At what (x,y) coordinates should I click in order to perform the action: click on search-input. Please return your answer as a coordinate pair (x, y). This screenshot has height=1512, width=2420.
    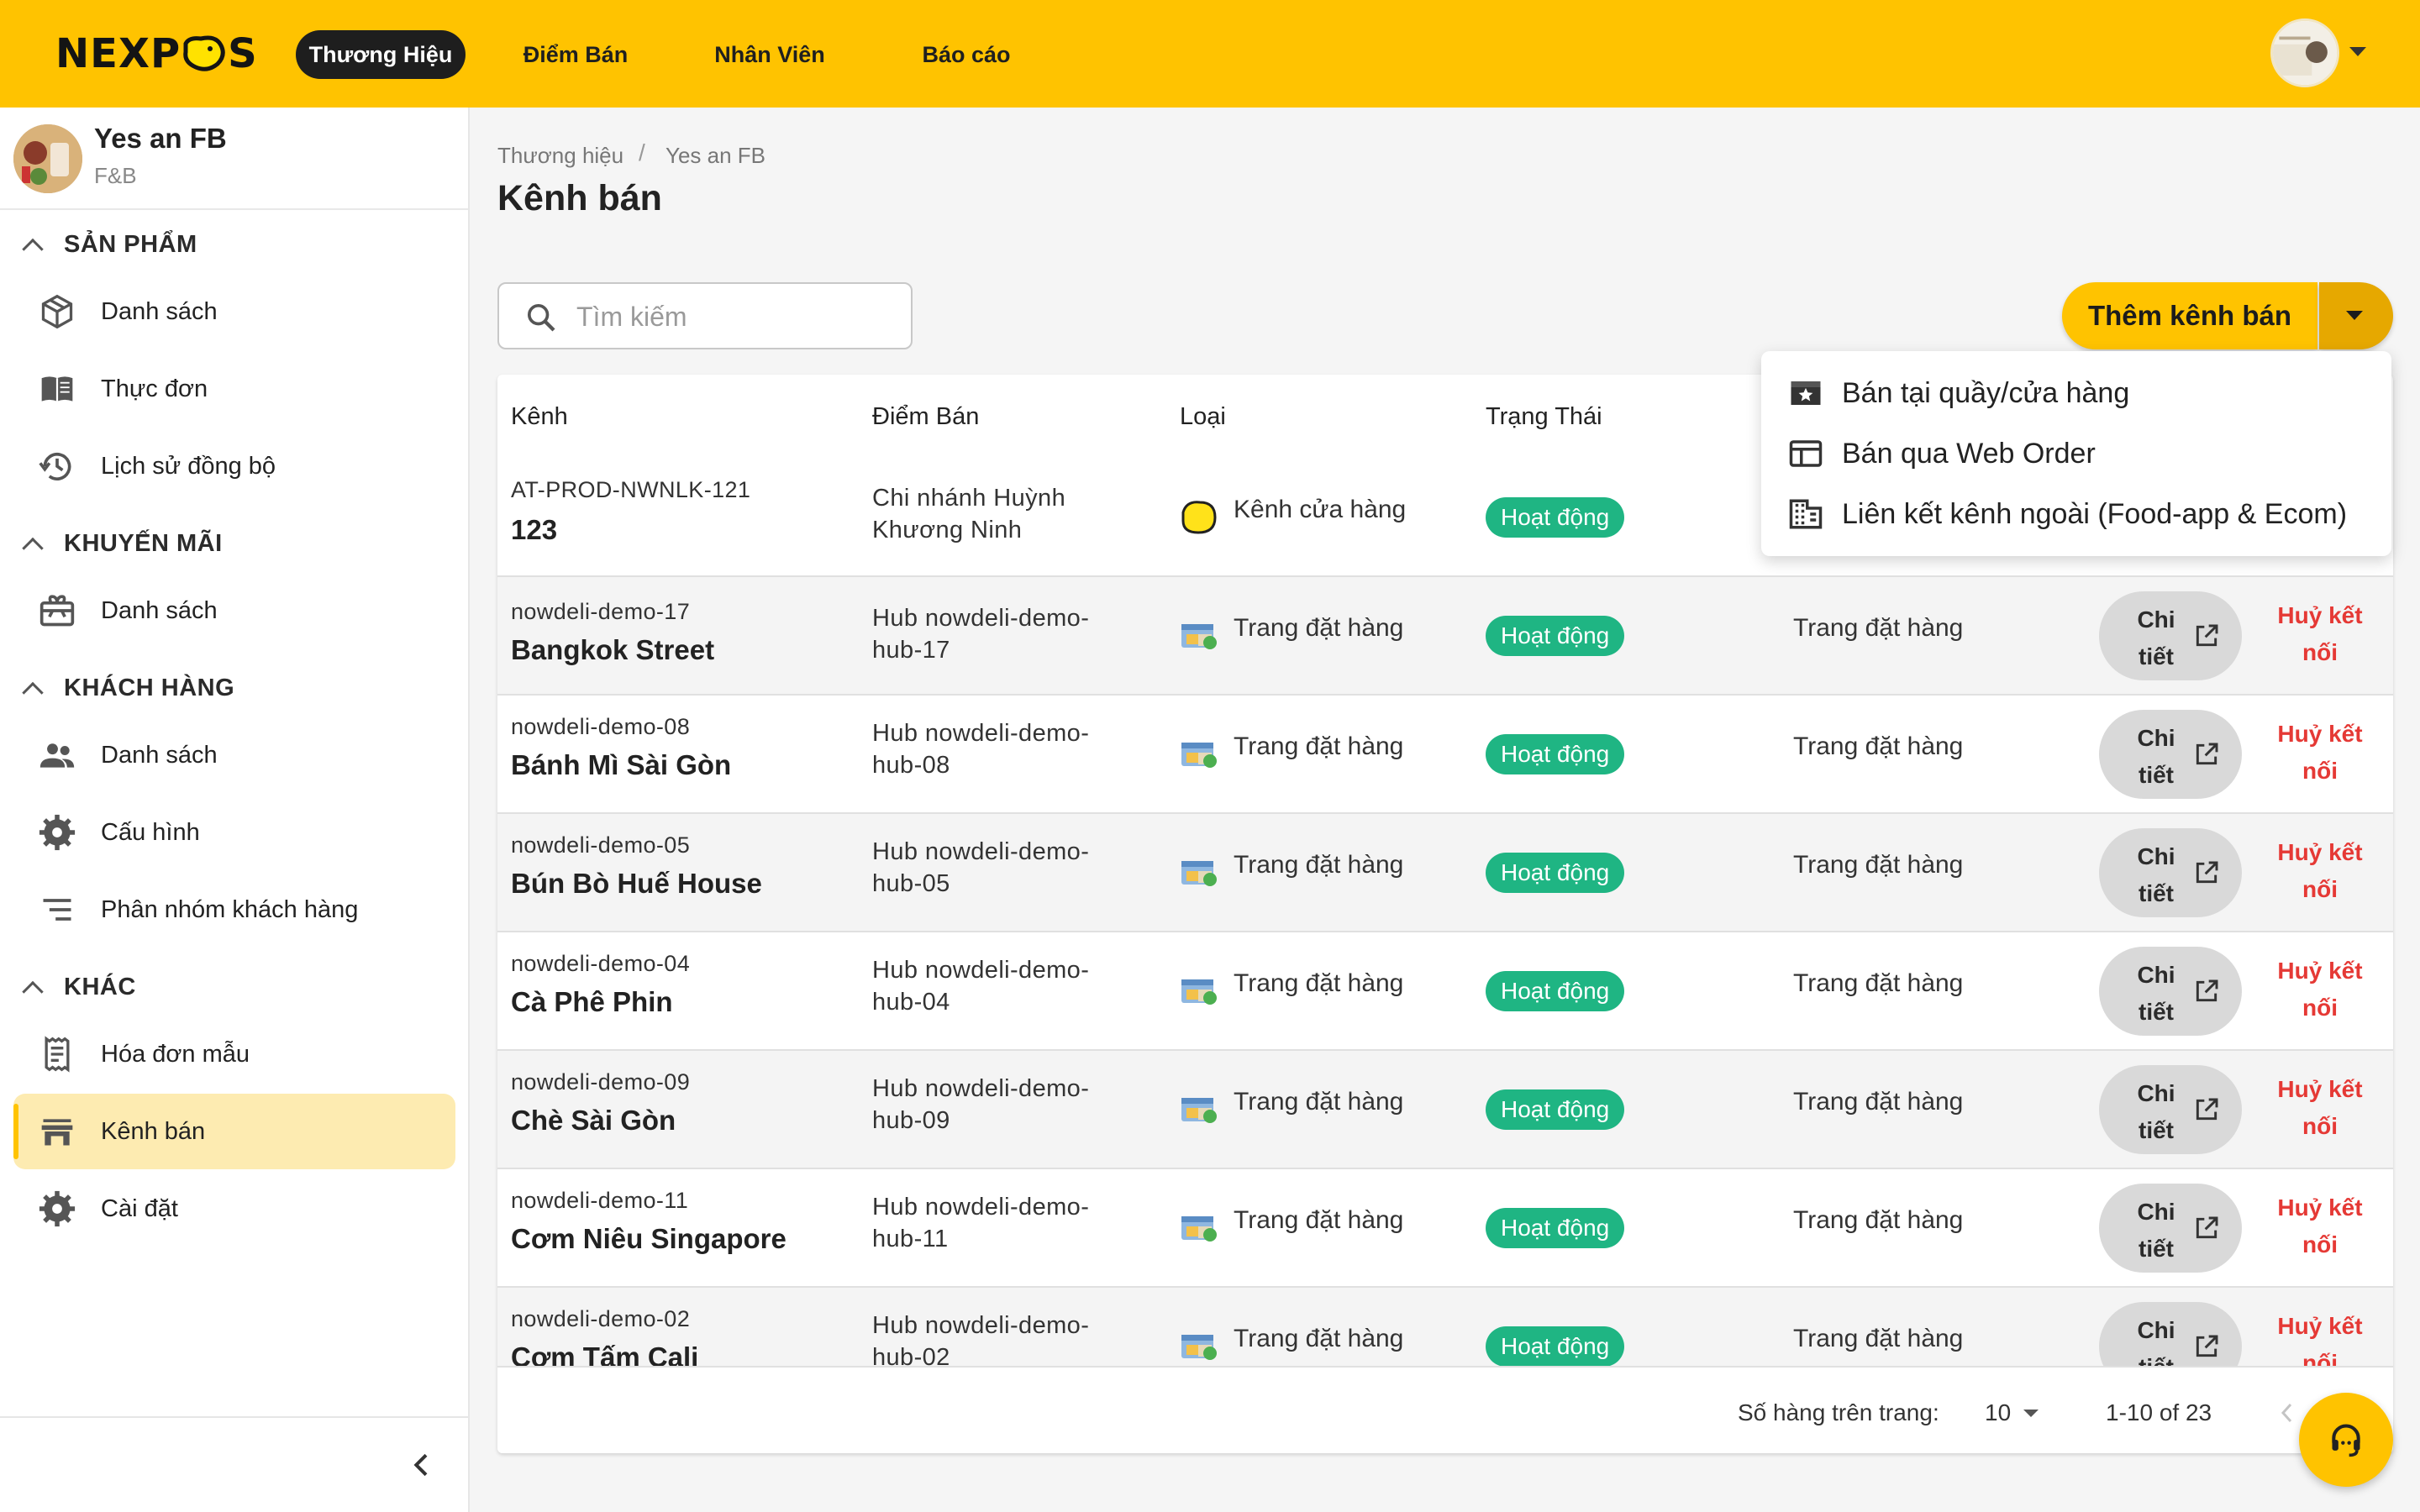
    Looking at the image, I should click on (736, 317).